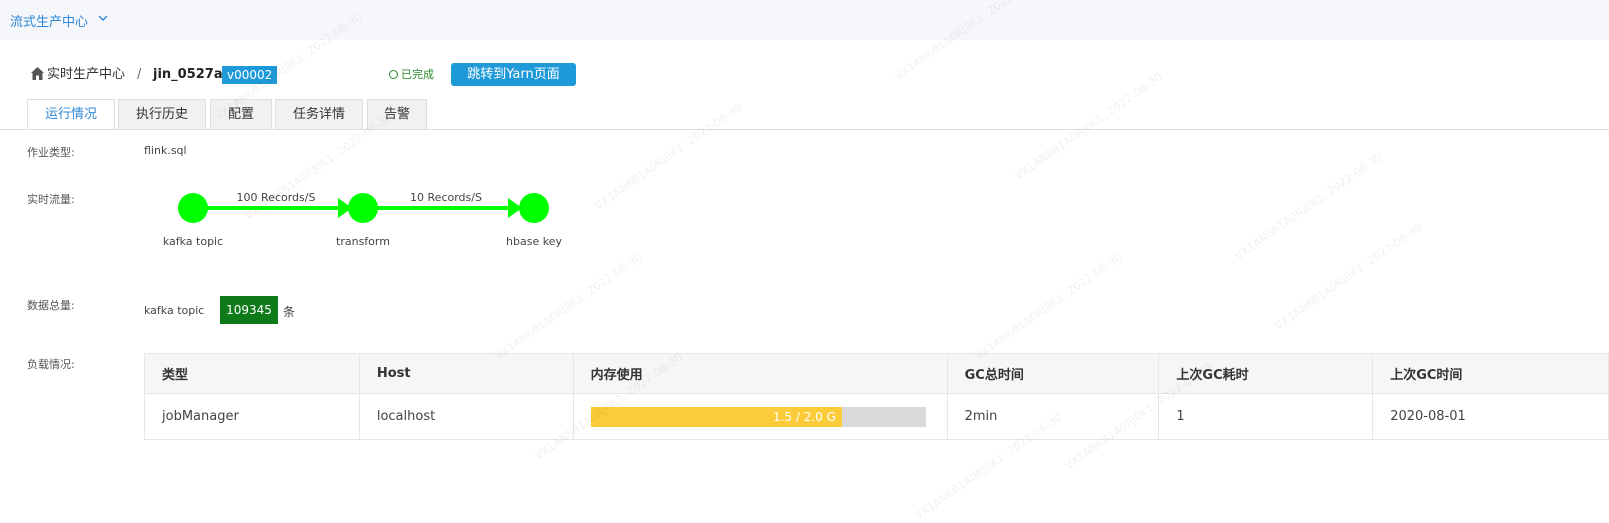 The width and height of the screenshot is (1609, 523). I want to click on breadcrumb-root: 实时生产中心, so click(86, 75).